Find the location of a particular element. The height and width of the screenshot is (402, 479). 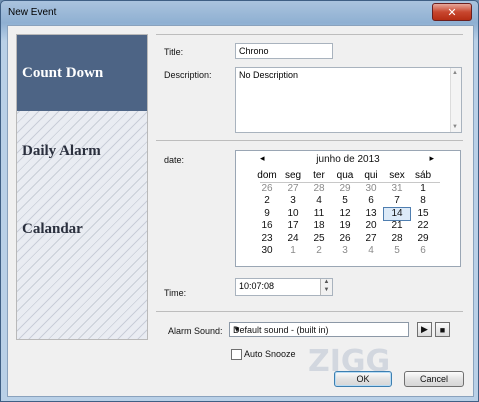

calendar-week-row: 9 10 11 12 13 14 15 is located at coordinates (345, 213).